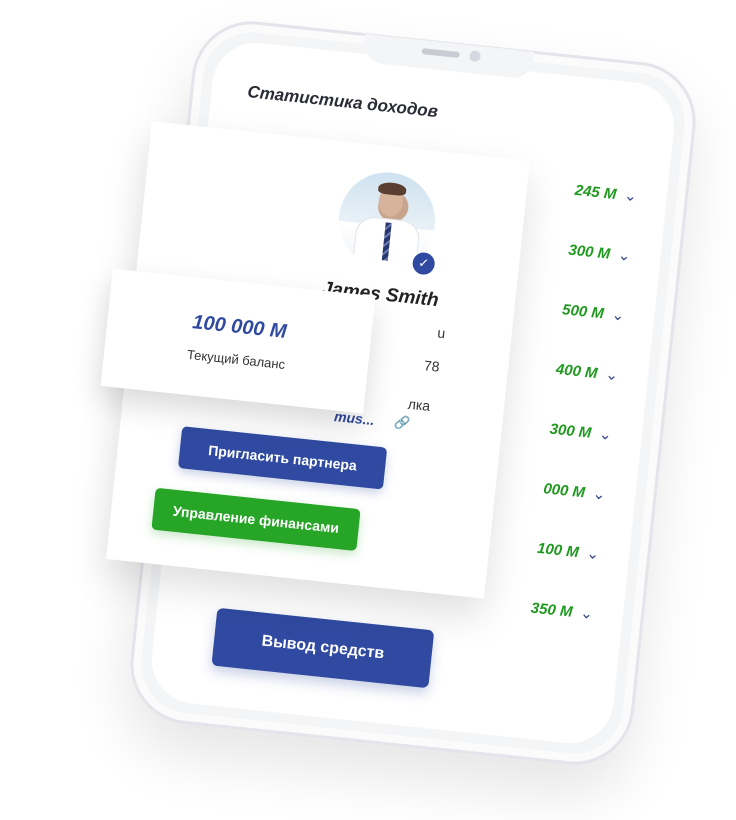 The height and width of the screenshot is (820, 736). I want to click on speaker-grille, so click(440, 53).